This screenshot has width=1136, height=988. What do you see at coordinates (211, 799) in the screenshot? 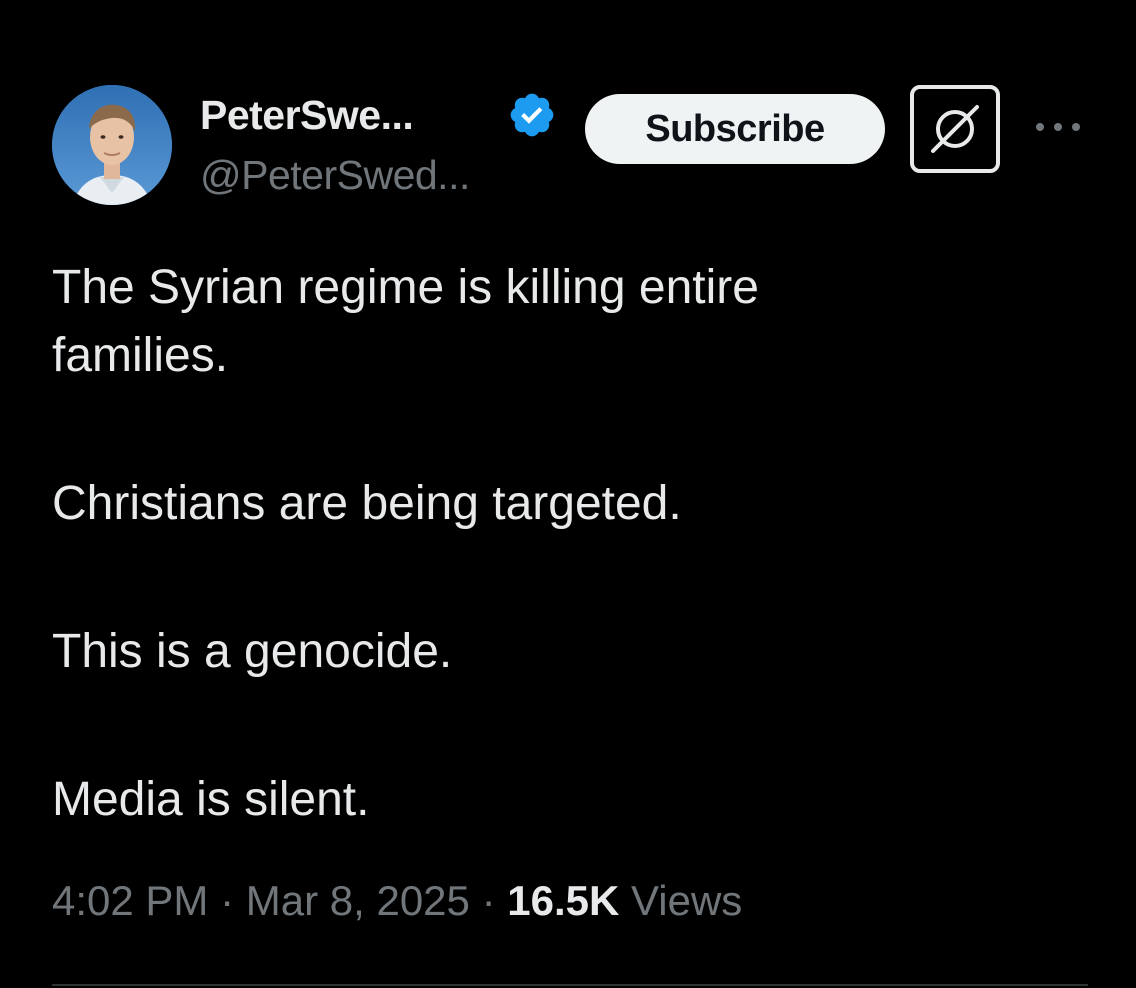
I see `tweet-paragraph: Media is silent.` at bounding box center [211, 799].